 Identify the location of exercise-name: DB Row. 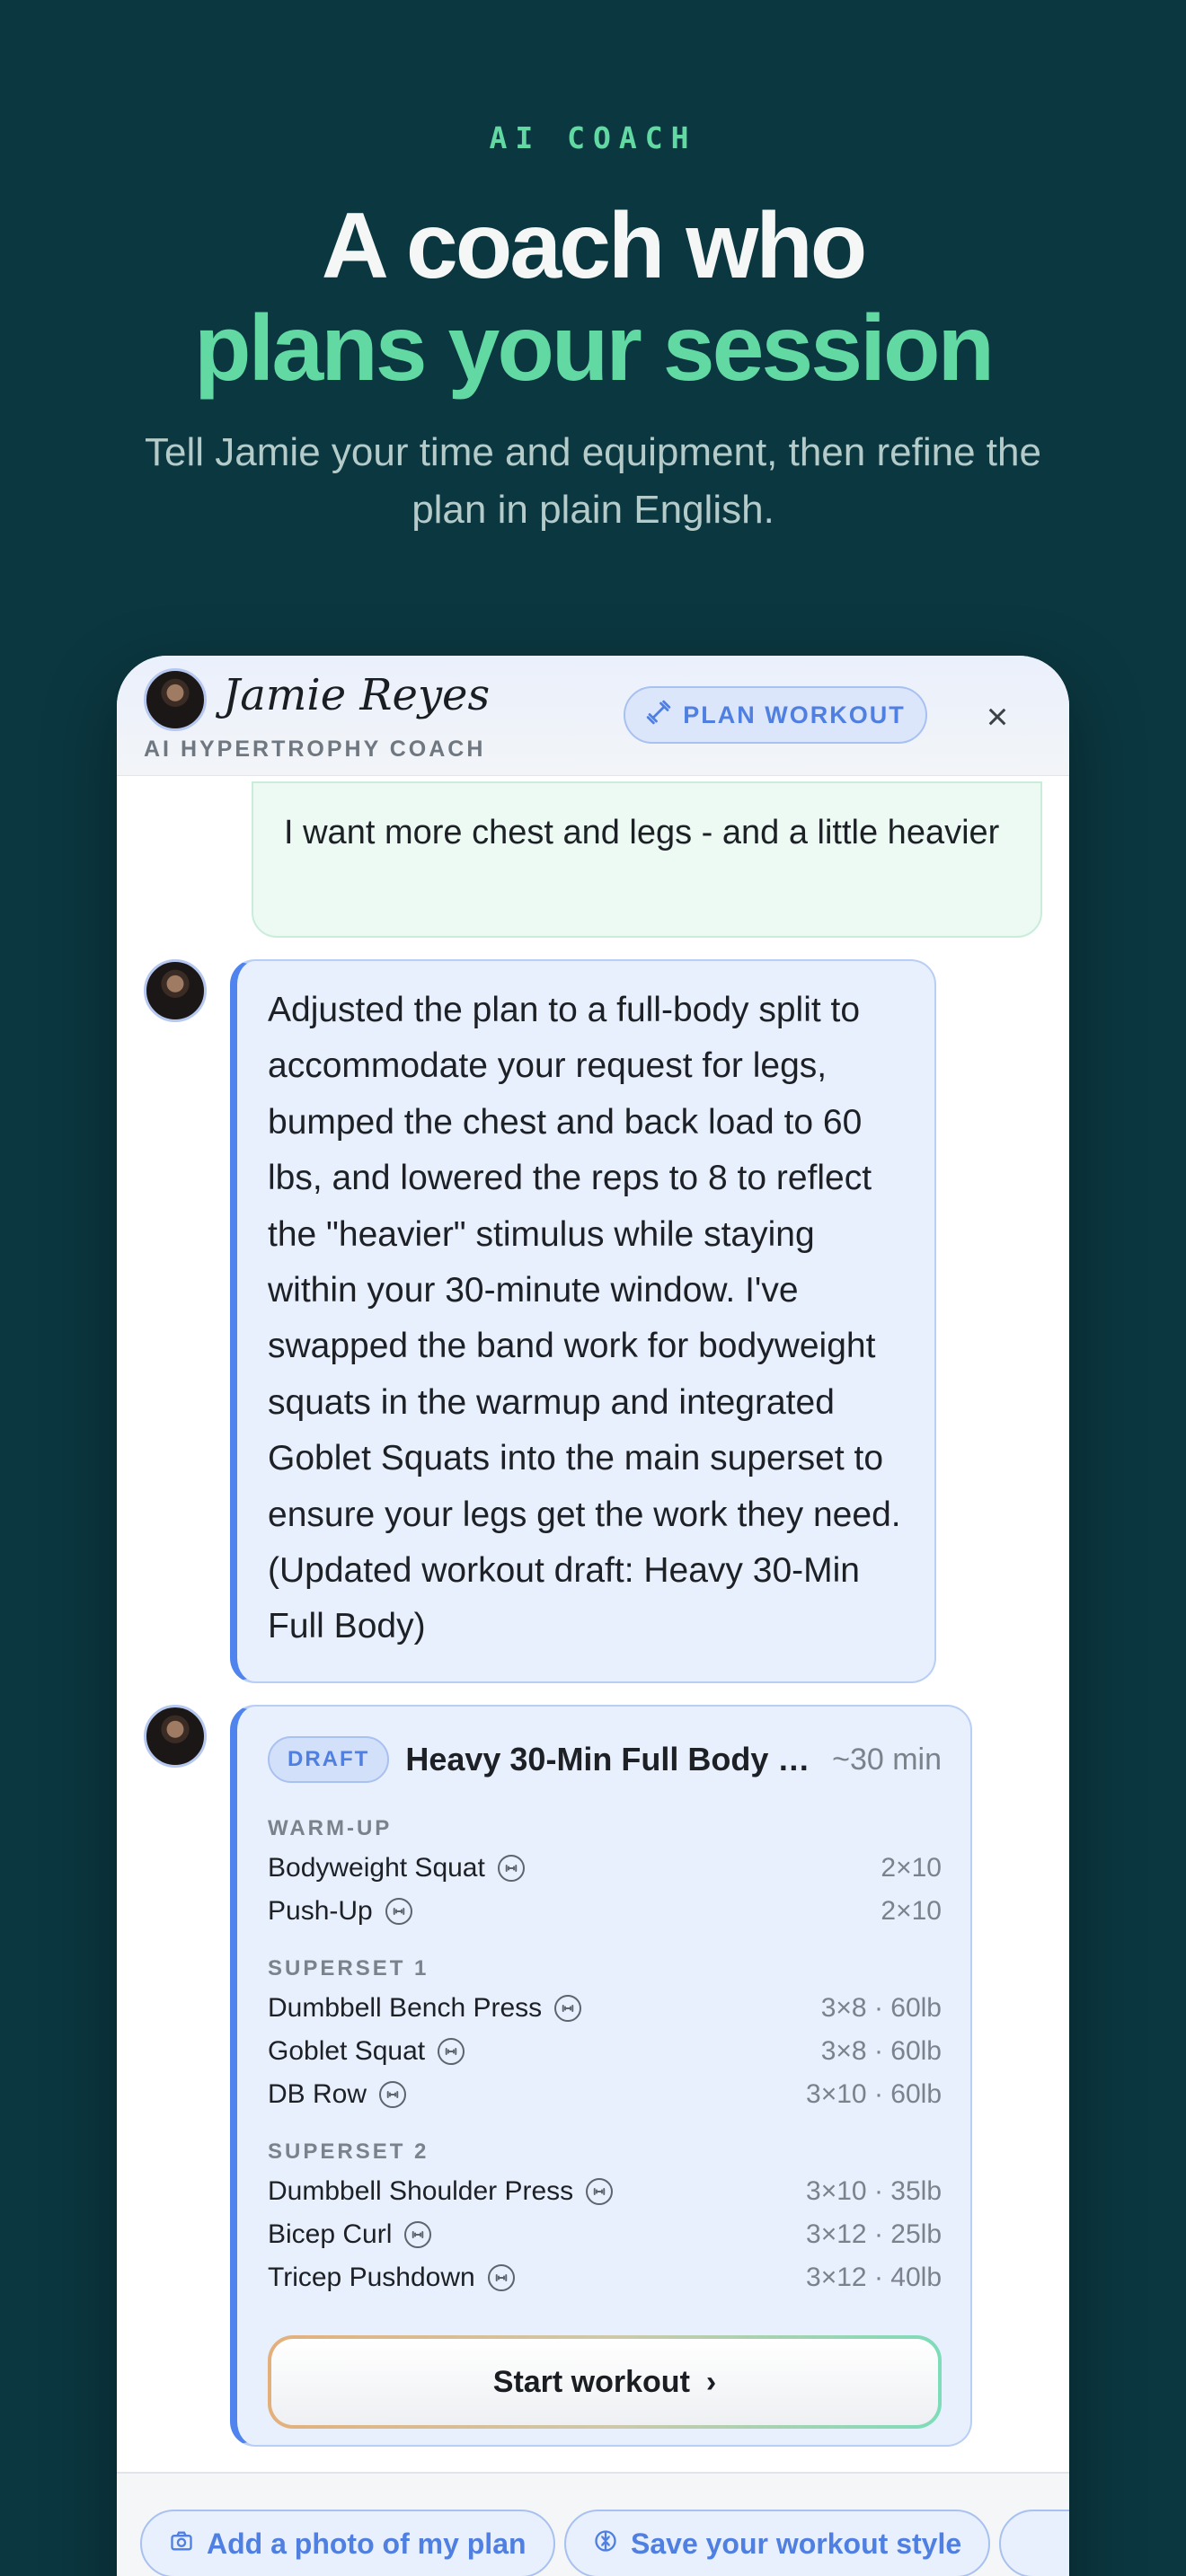
(317, 2094).